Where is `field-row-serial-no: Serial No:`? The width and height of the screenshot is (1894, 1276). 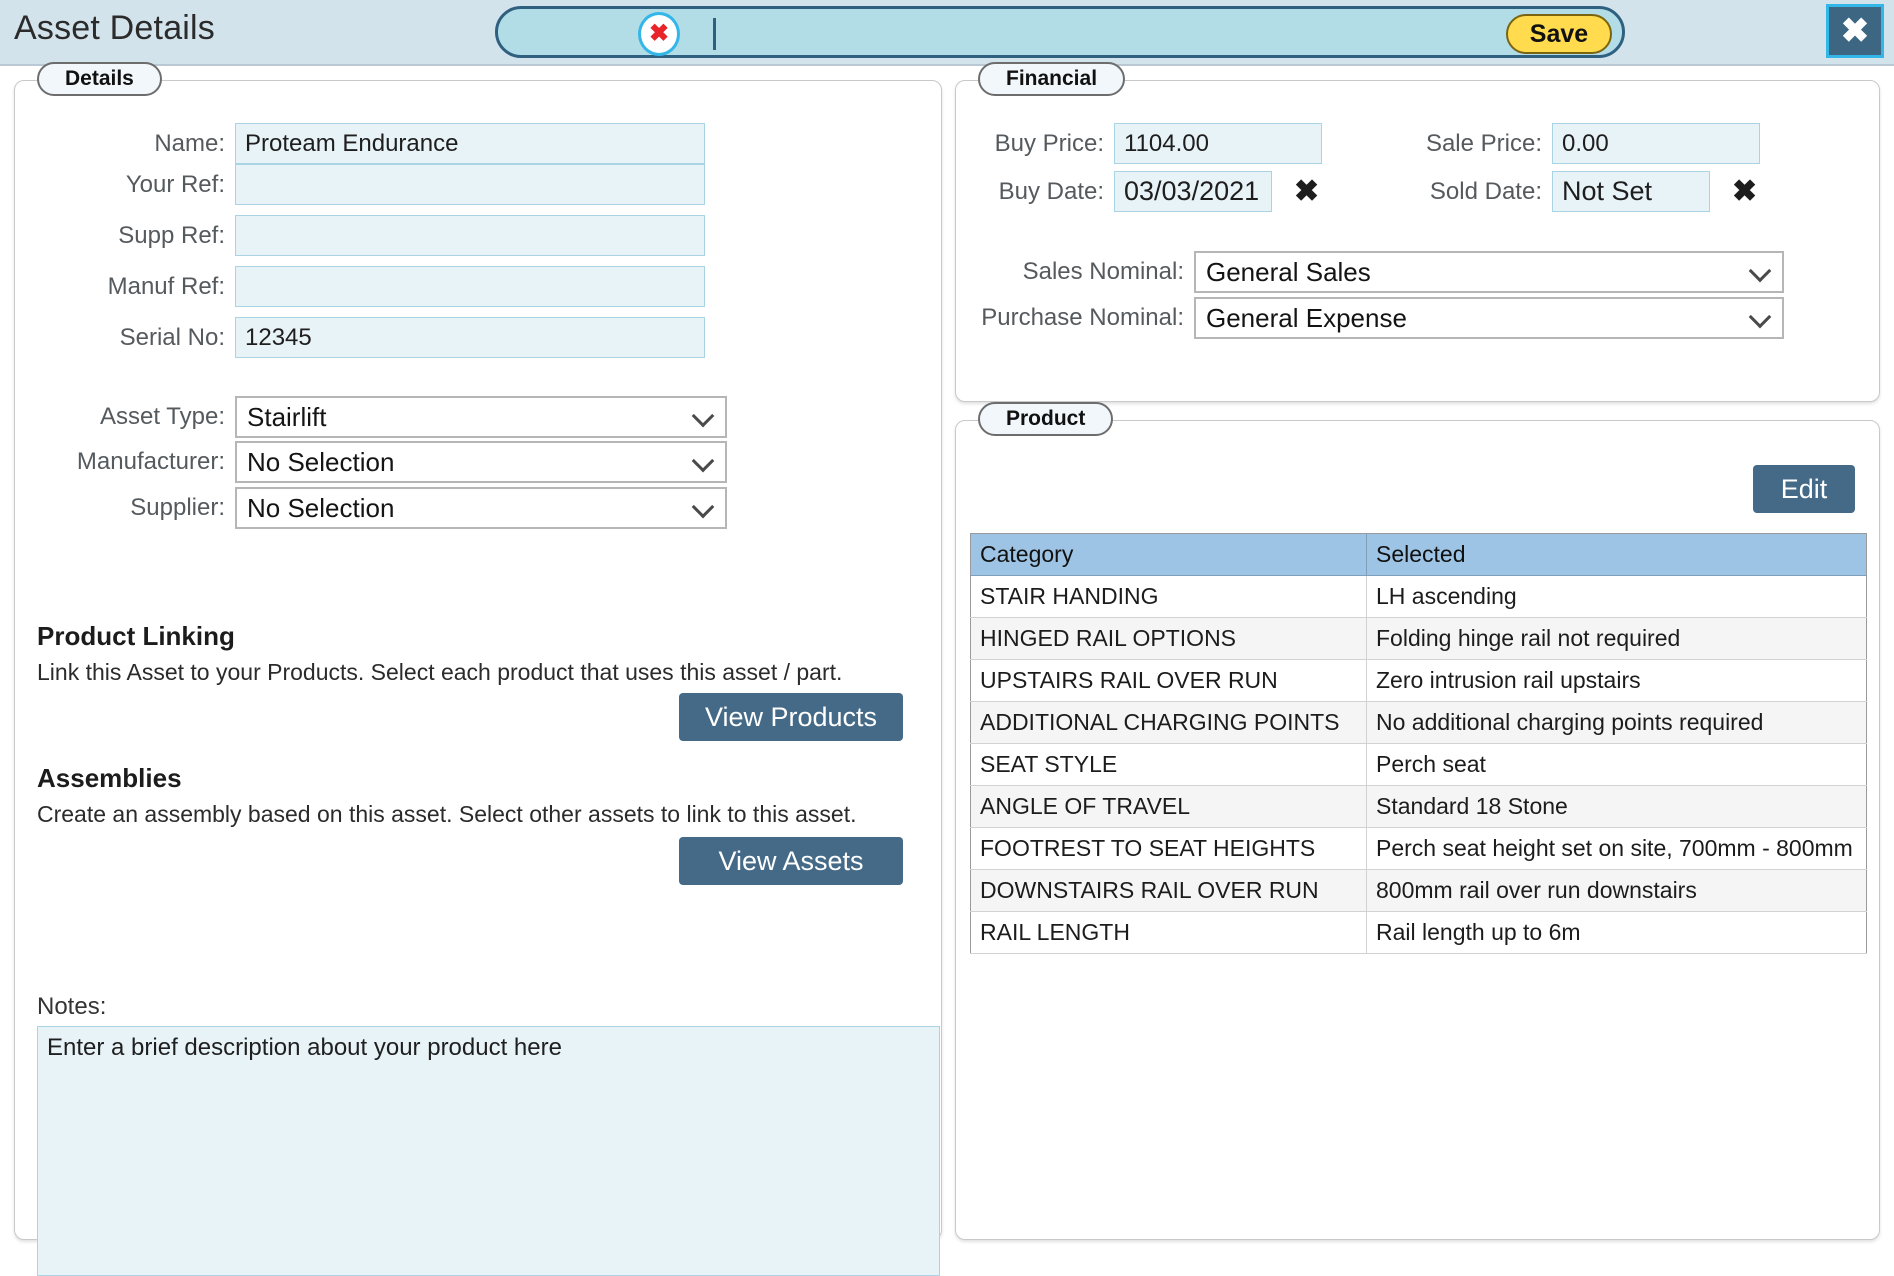 field-row-serial-no: Serial No: is located at coordinates (375, 337).